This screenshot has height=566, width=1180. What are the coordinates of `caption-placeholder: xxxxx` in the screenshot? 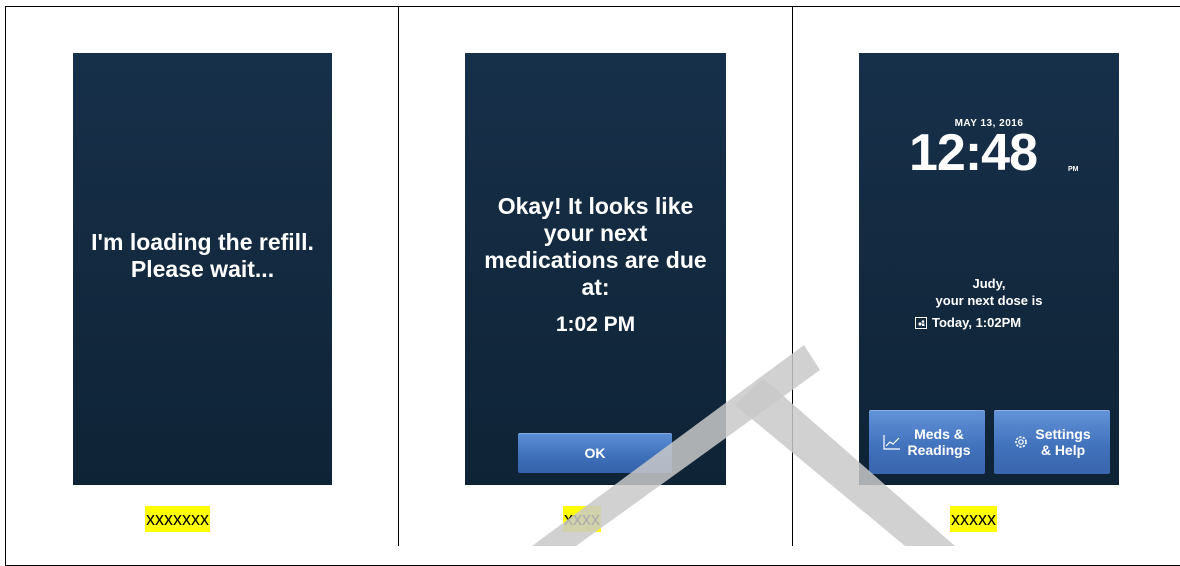 It's located at (973, 519).